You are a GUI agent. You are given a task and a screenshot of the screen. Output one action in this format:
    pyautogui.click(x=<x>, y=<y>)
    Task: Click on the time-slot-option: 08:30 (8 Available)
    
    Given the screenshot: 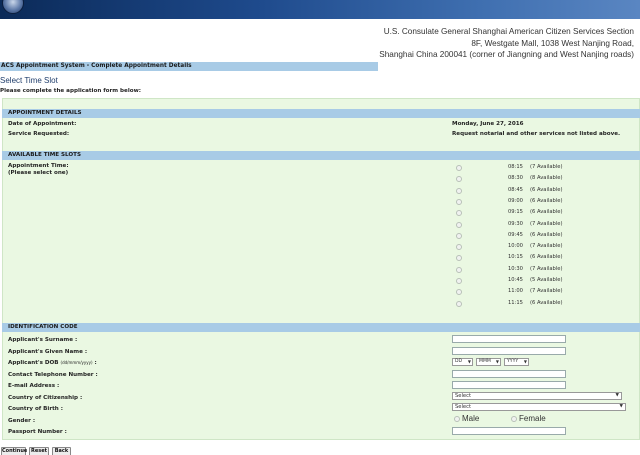 What is the action you would take?
    pyautogui.click(x=516, y=179)
    